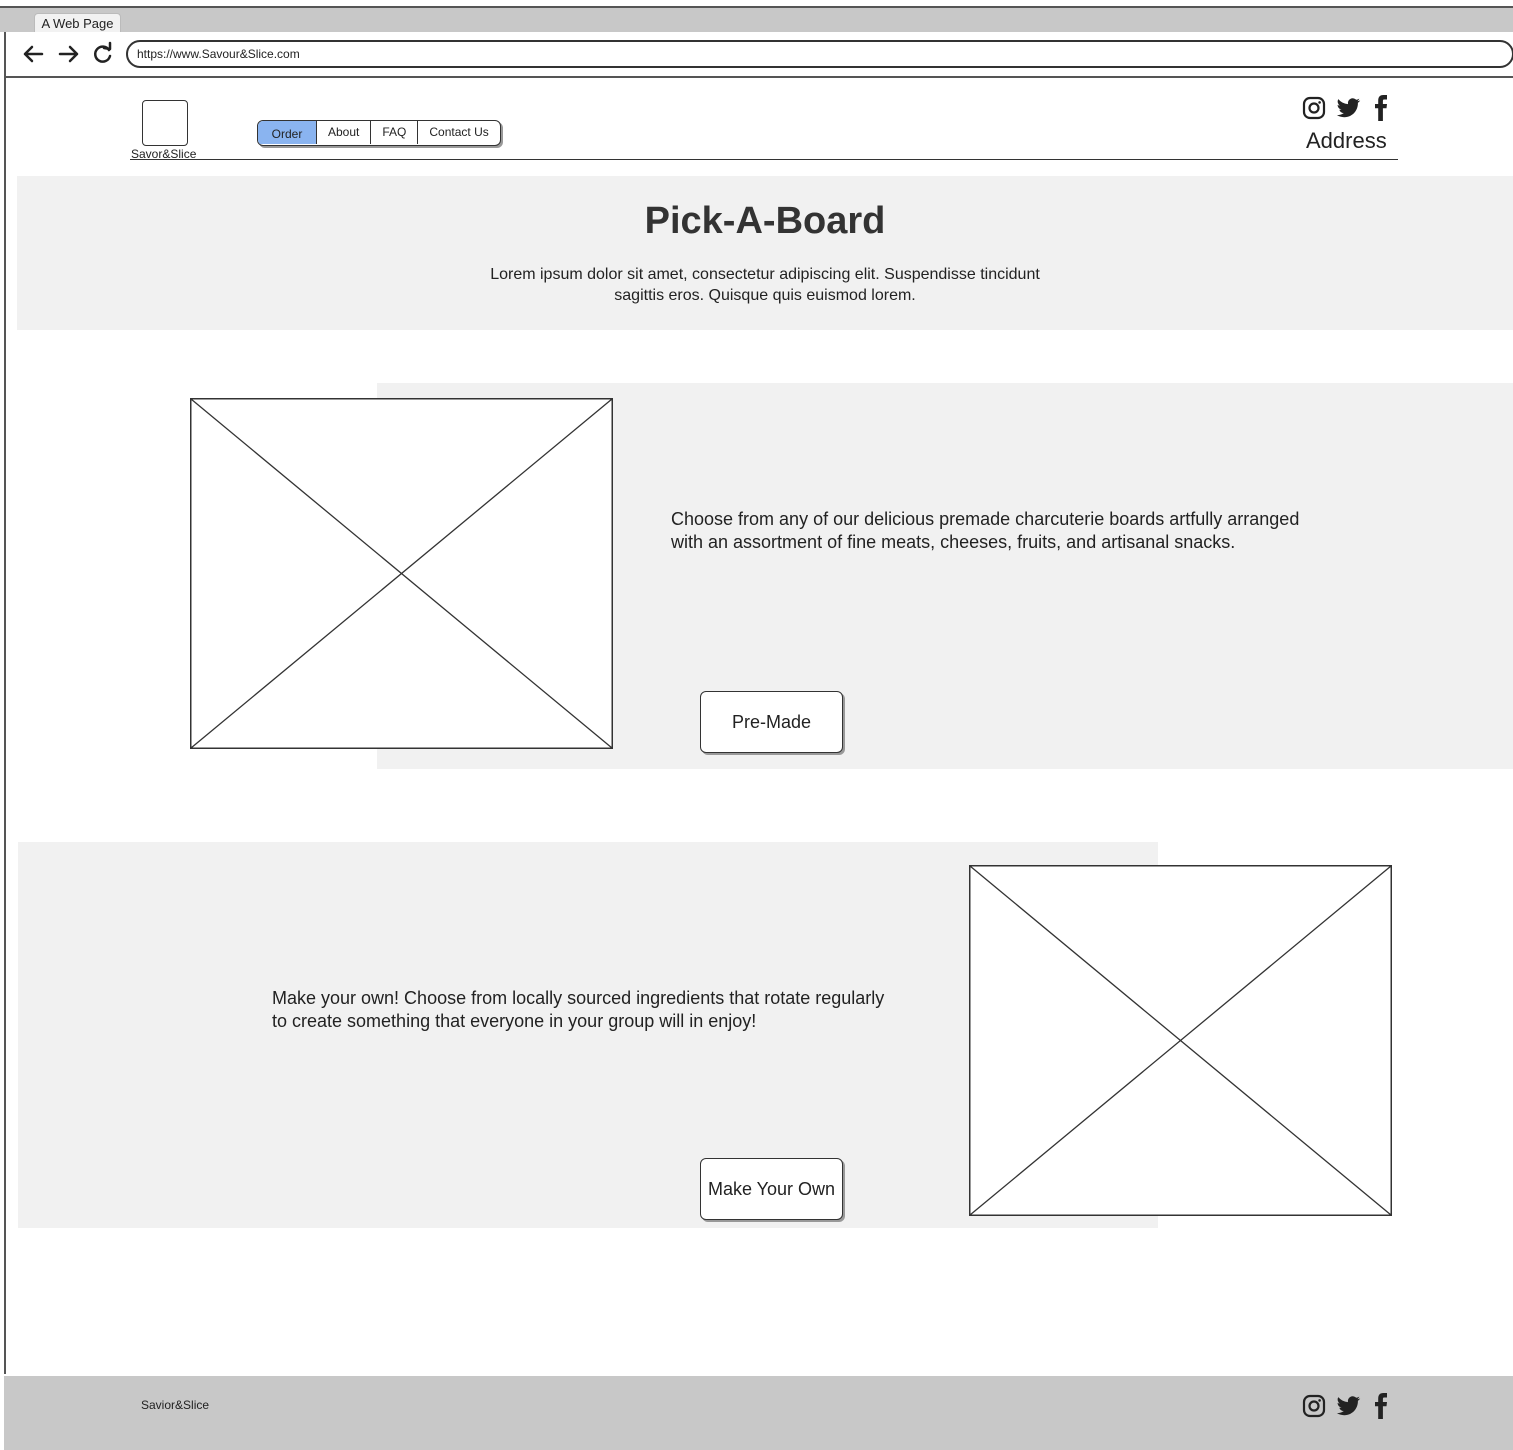 The image size is (1513, 1450). What do you see at coordinates (758, 1413) in the screenshot?
I see `footer` at bounding box center [758, 1413].